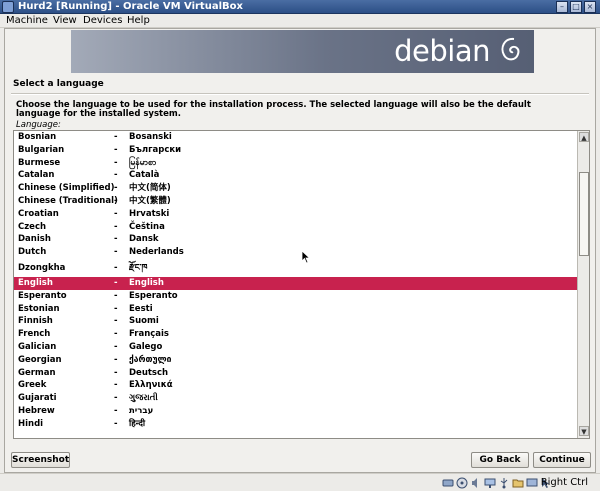 This screenshot has width=600, height=491. Describe the element at coordinates (584, 137) in the screenshot. I see `scroll-up-icon: ▲` at that location.